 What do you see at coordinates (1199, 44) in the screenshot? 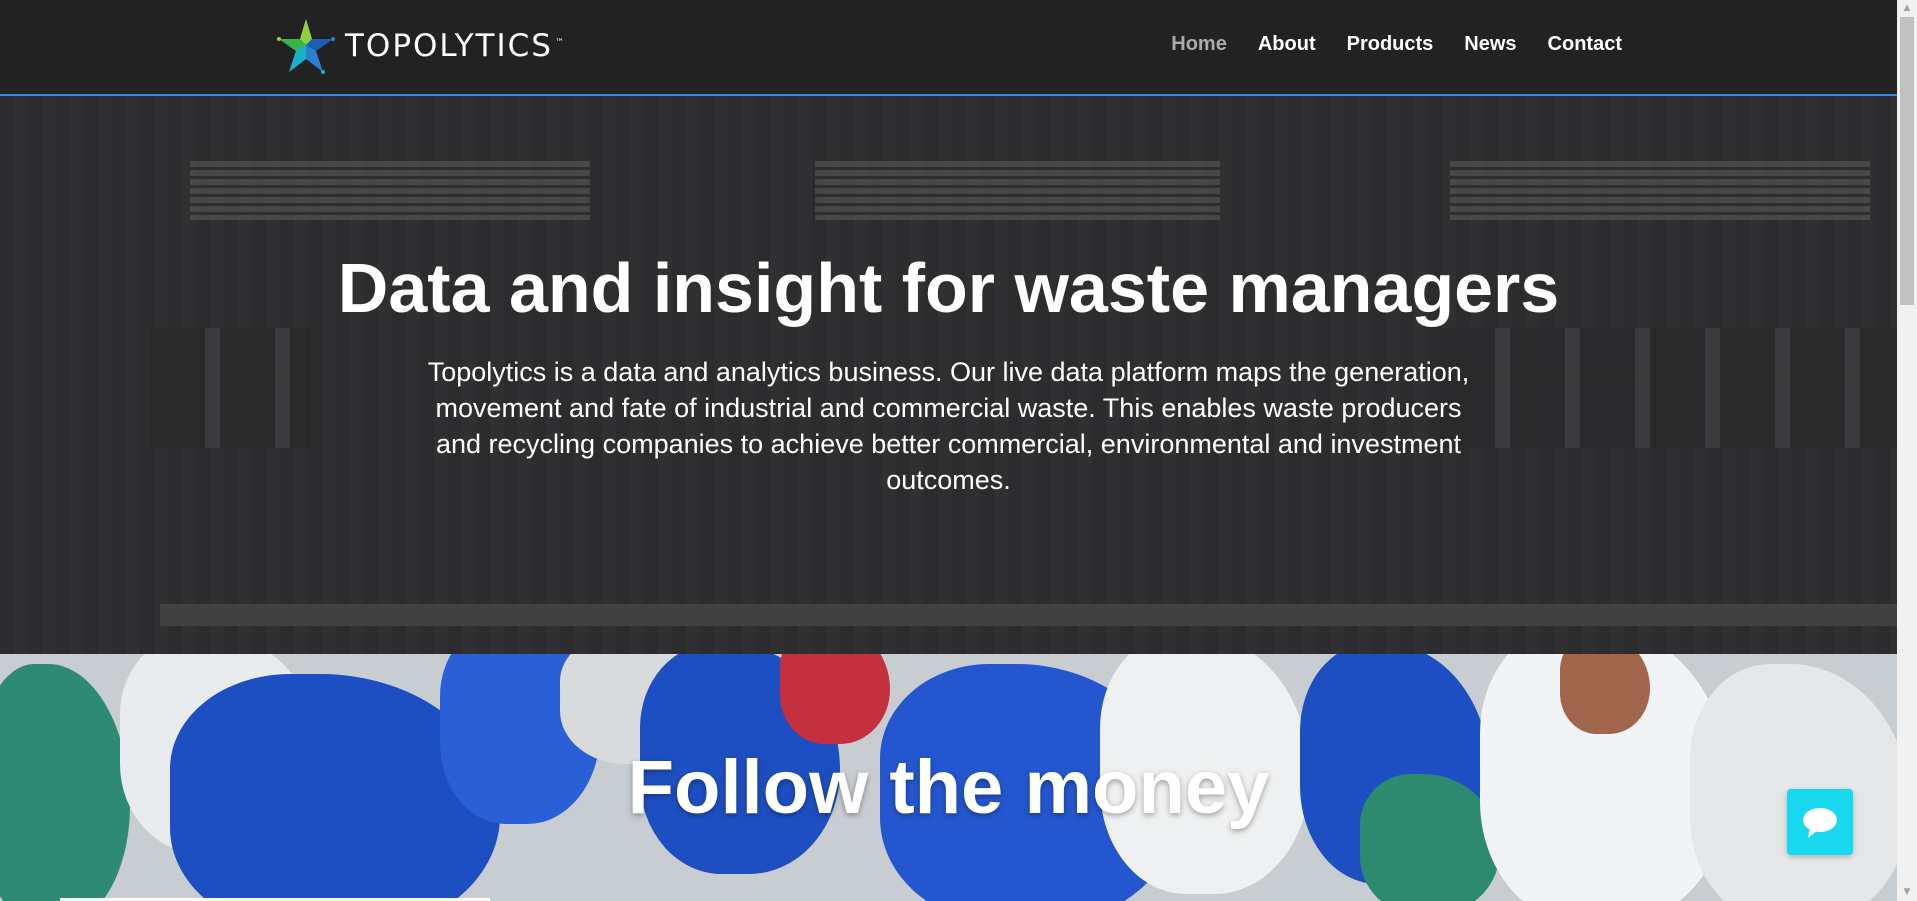
I see `nav-home-link: Home` at bounding box center [1199, 44].